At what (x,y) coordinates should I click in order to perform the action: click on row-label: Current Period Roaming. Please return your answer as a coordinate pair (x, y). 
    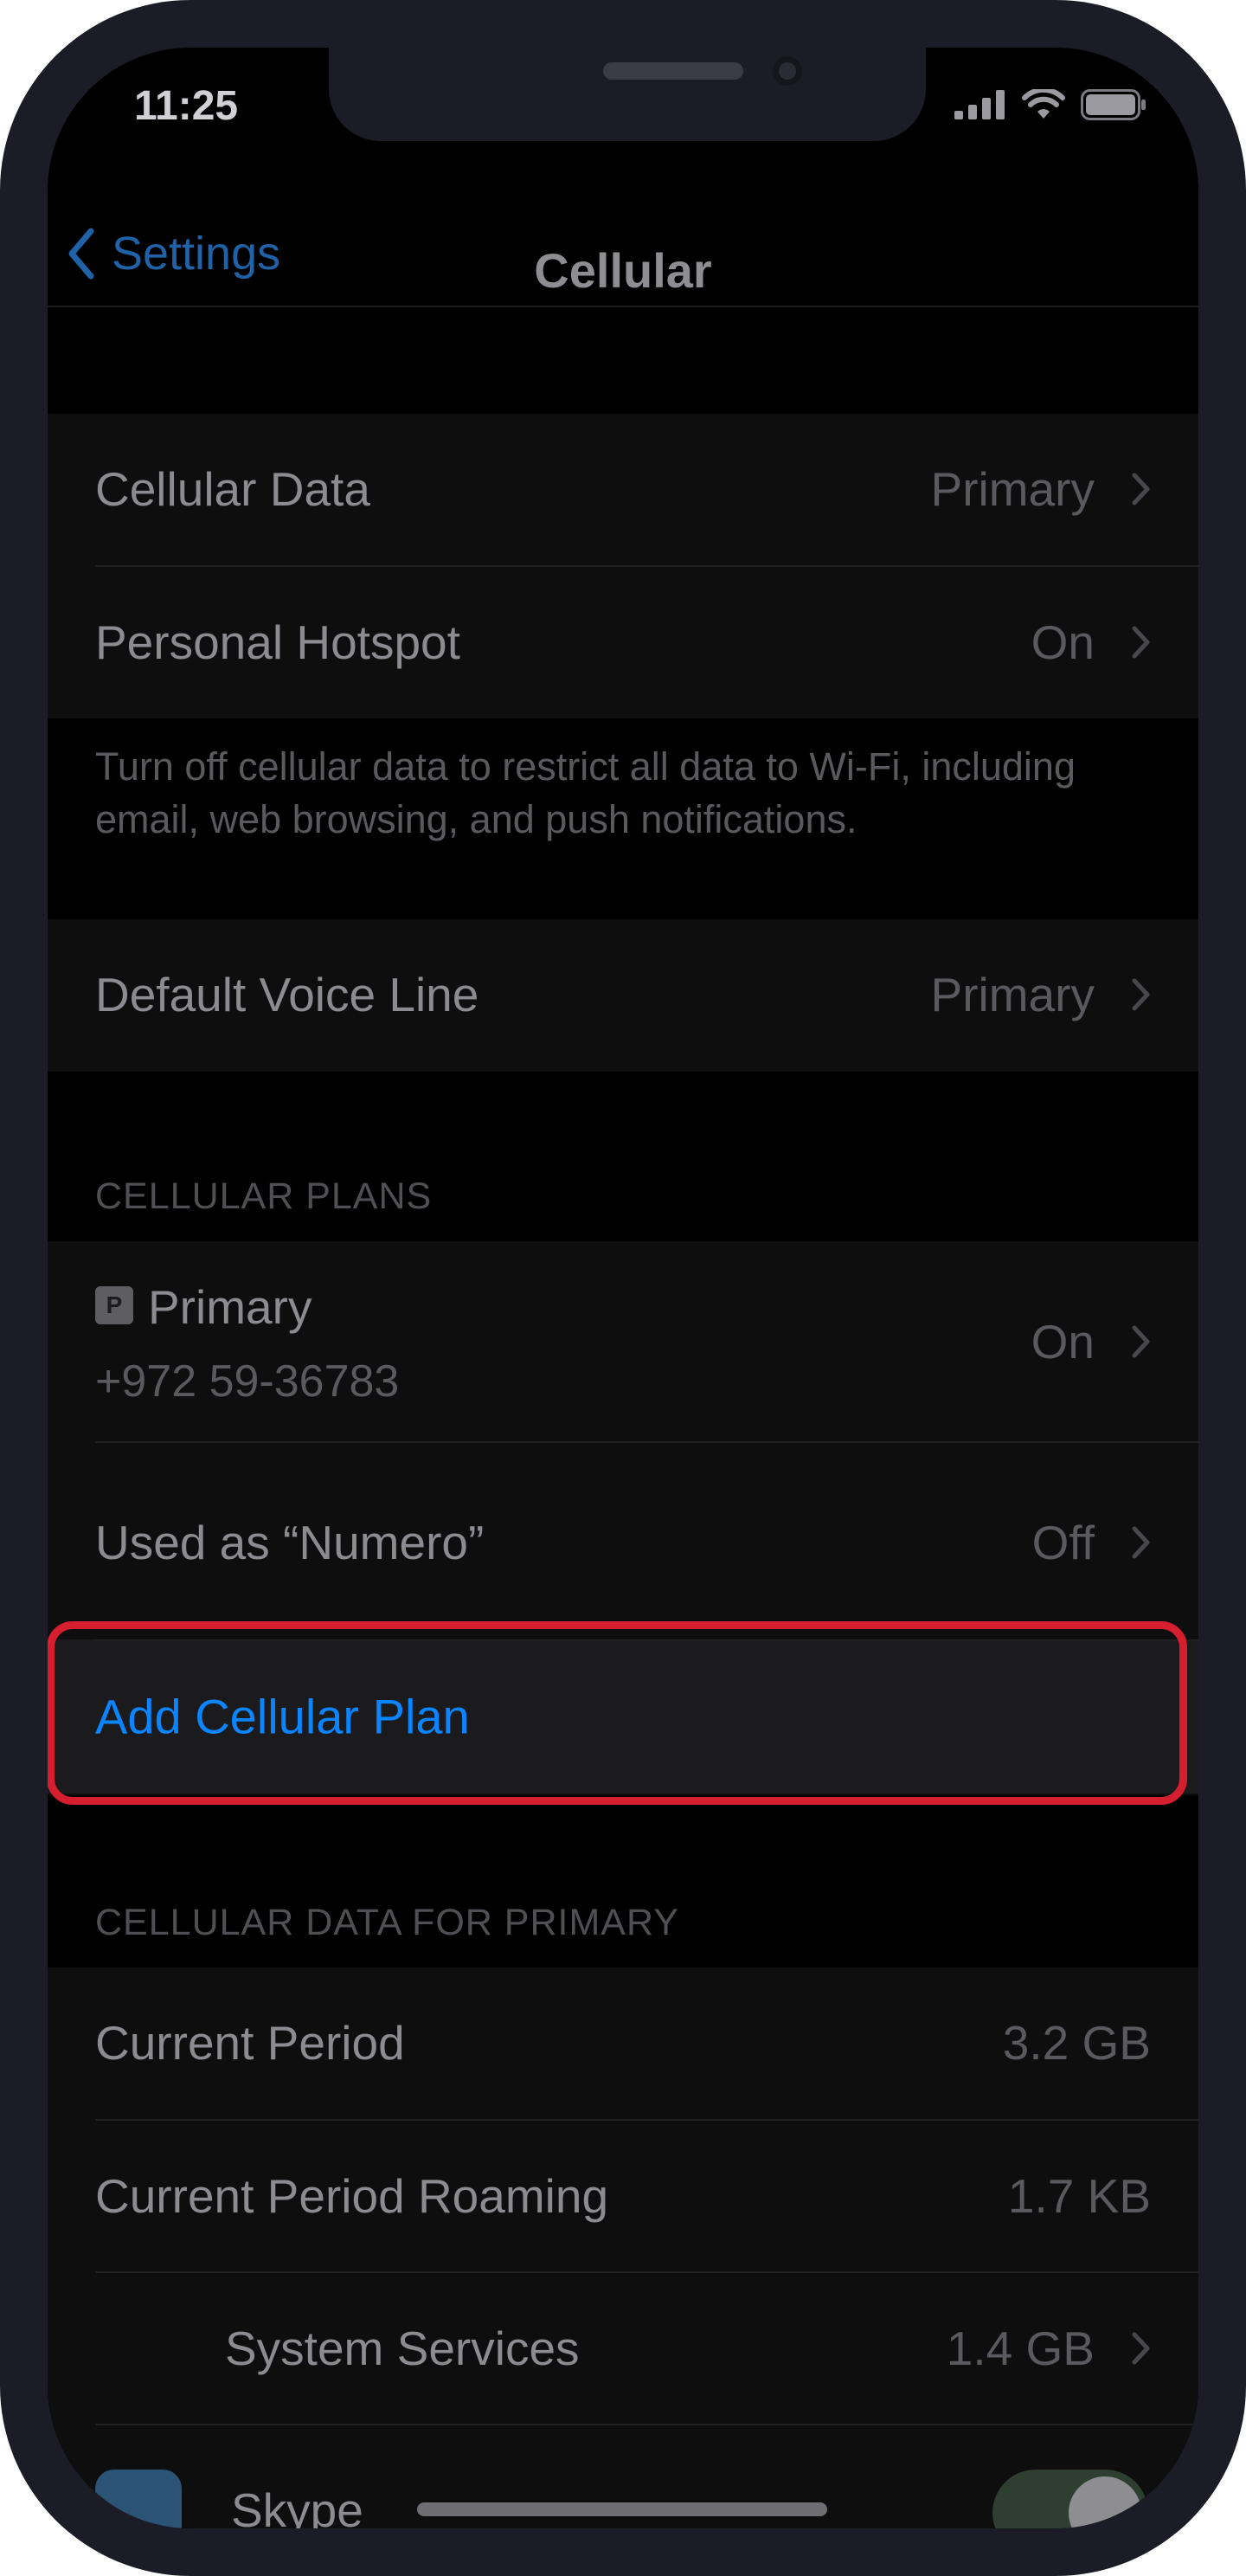
    Looking at the image, I should click on (352, 2196).